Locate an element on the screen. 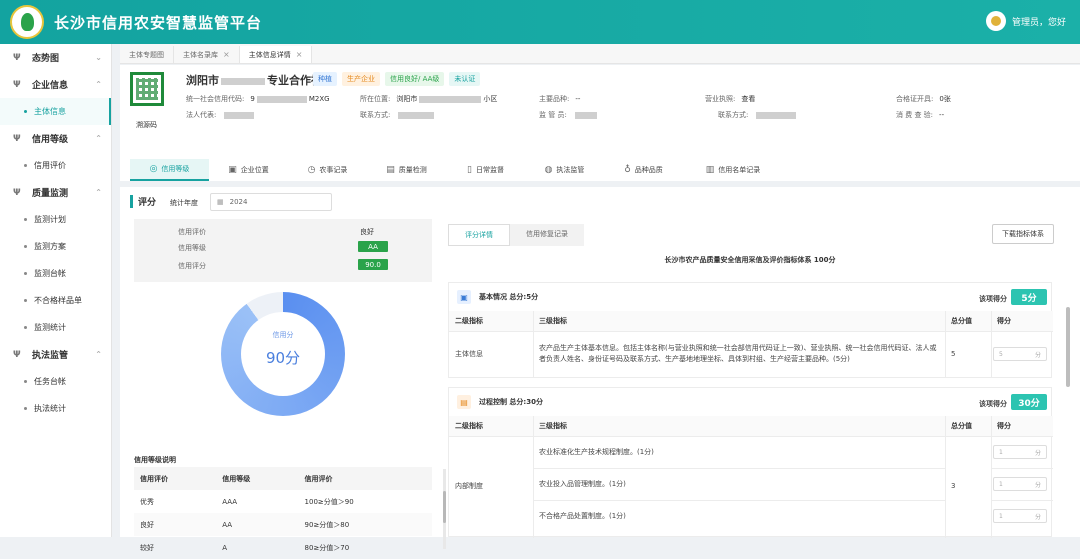 The image size is (1080, 559). view-license-link: 查看 is located at coordinates (748, 99).